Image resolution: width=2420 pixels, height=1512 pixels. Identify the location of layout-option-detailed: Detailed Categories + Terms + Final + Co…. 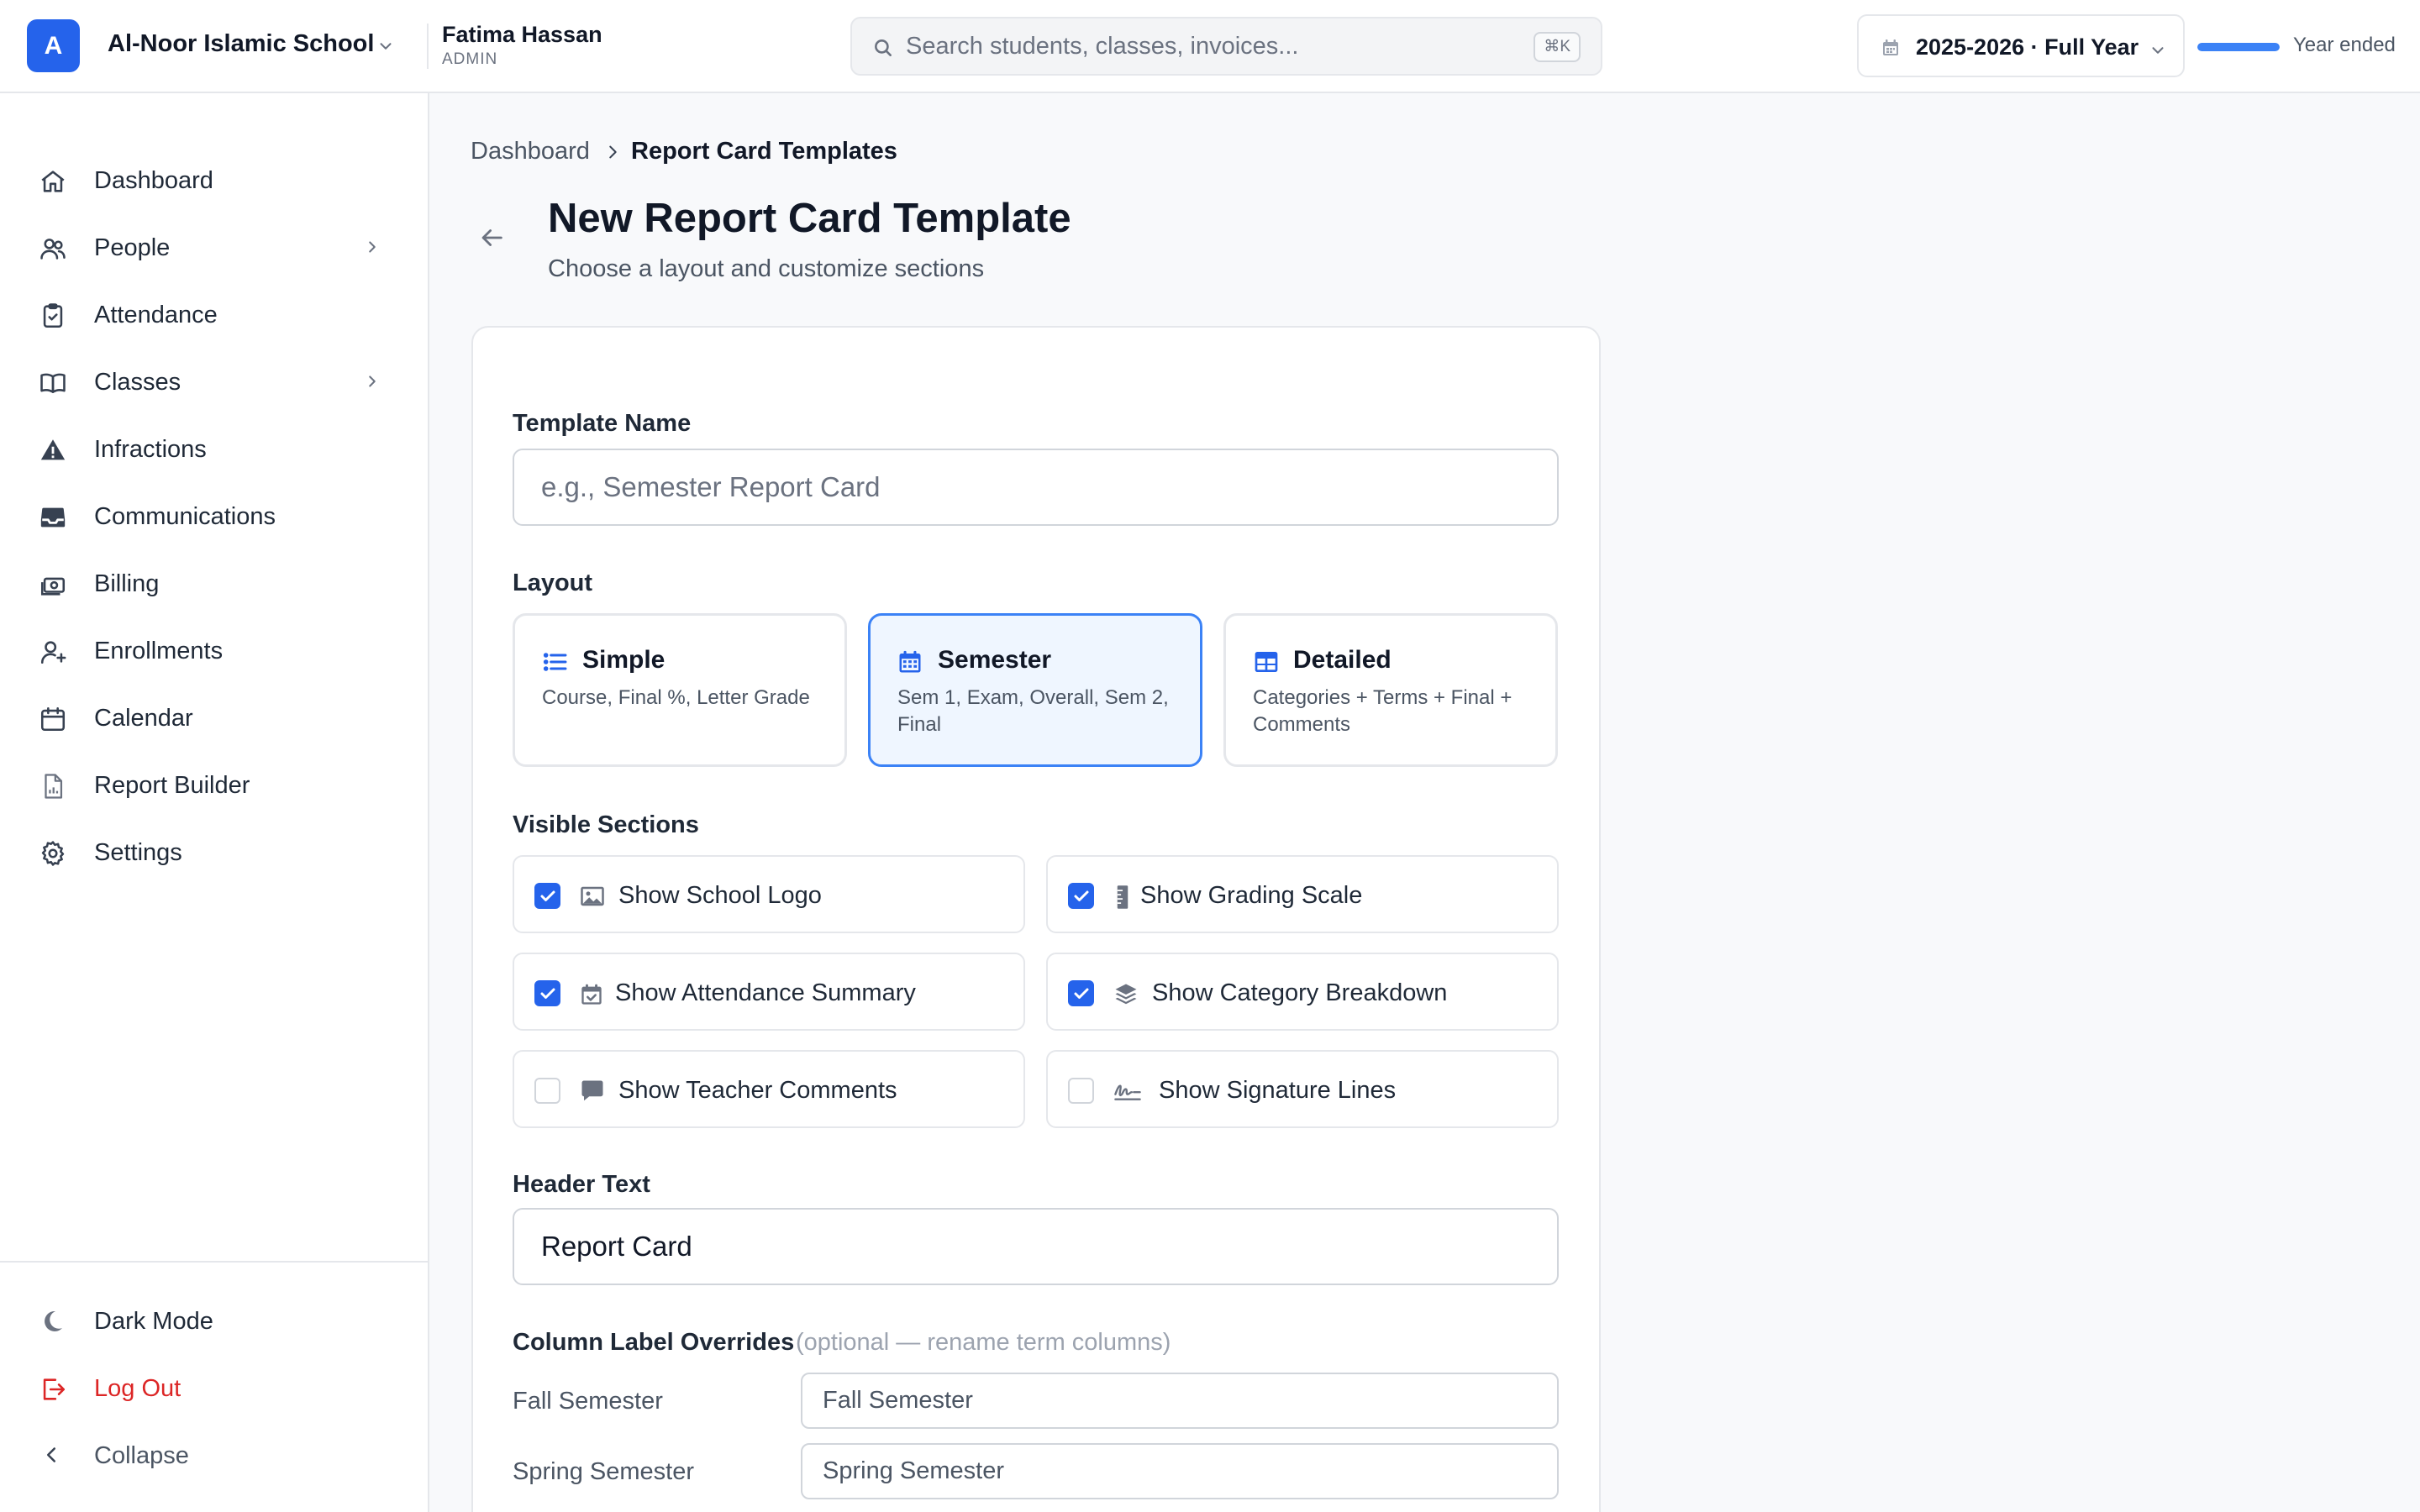
(1390, 690).